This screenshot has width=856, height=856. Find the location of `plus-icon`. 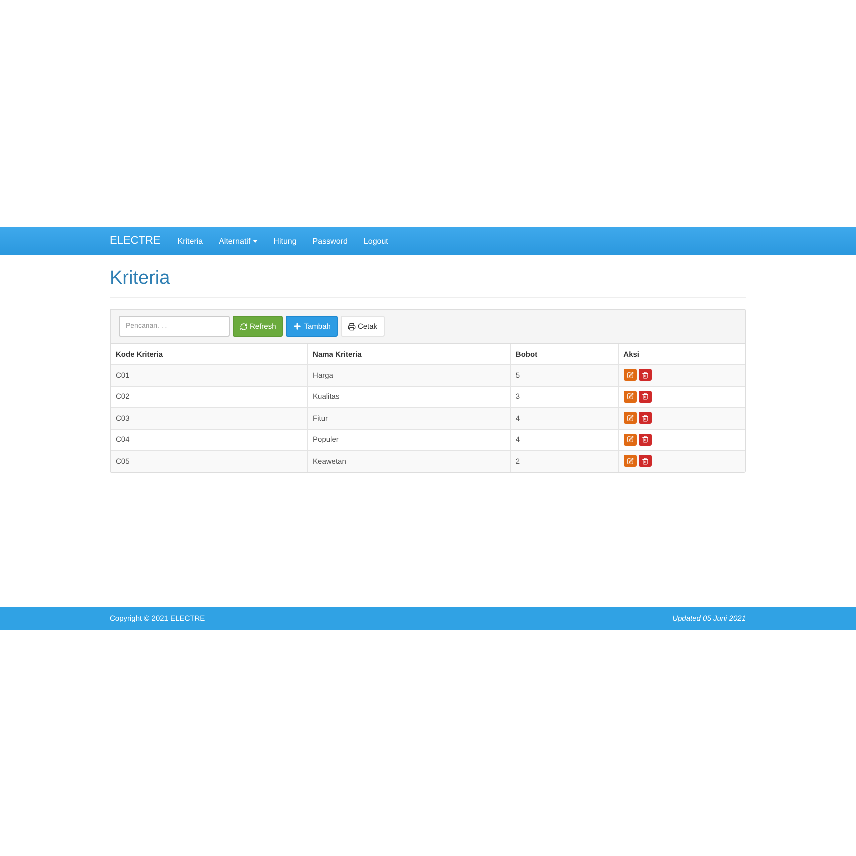

plus-icon is located at coordinates (297, 326).